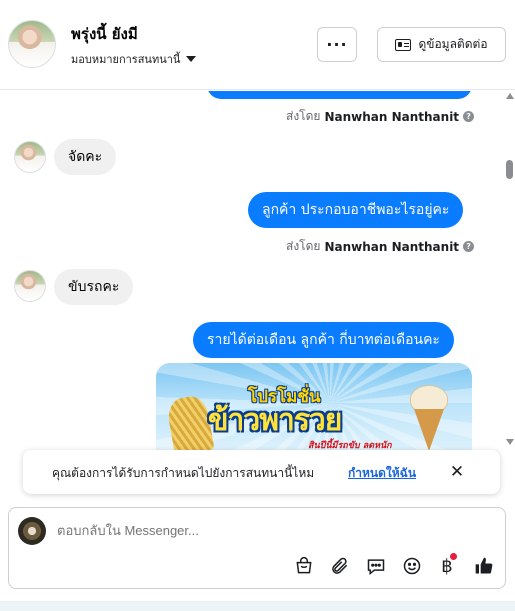 This screenshot has width=515, height=611. Describe the element at coordinates (356, 210) in the screenshot. I see `outgoing-message-bubble: ลูกค้า ประกอบอาชีพอะไรอยู่คะ` at that location.